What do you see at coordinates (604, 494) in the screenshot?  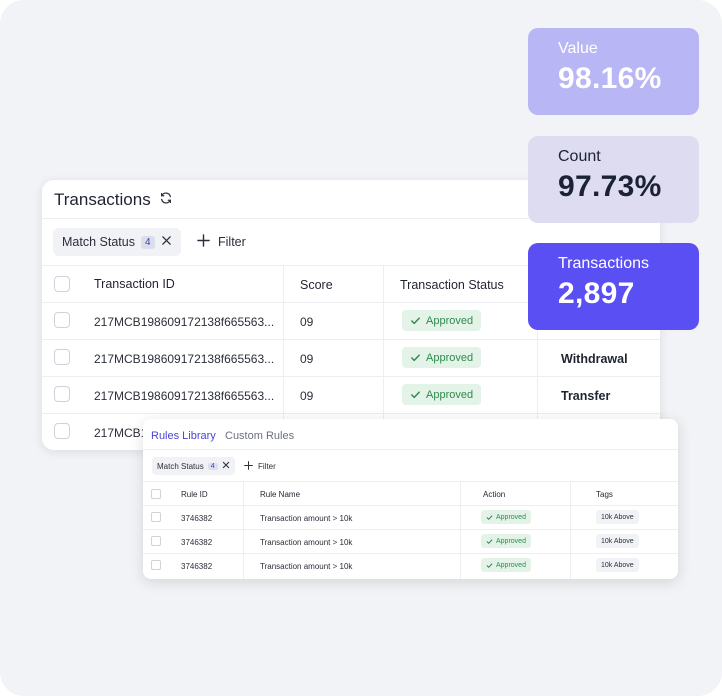 I see `column-header-tags: Tags` at bounding box center [604, 494].